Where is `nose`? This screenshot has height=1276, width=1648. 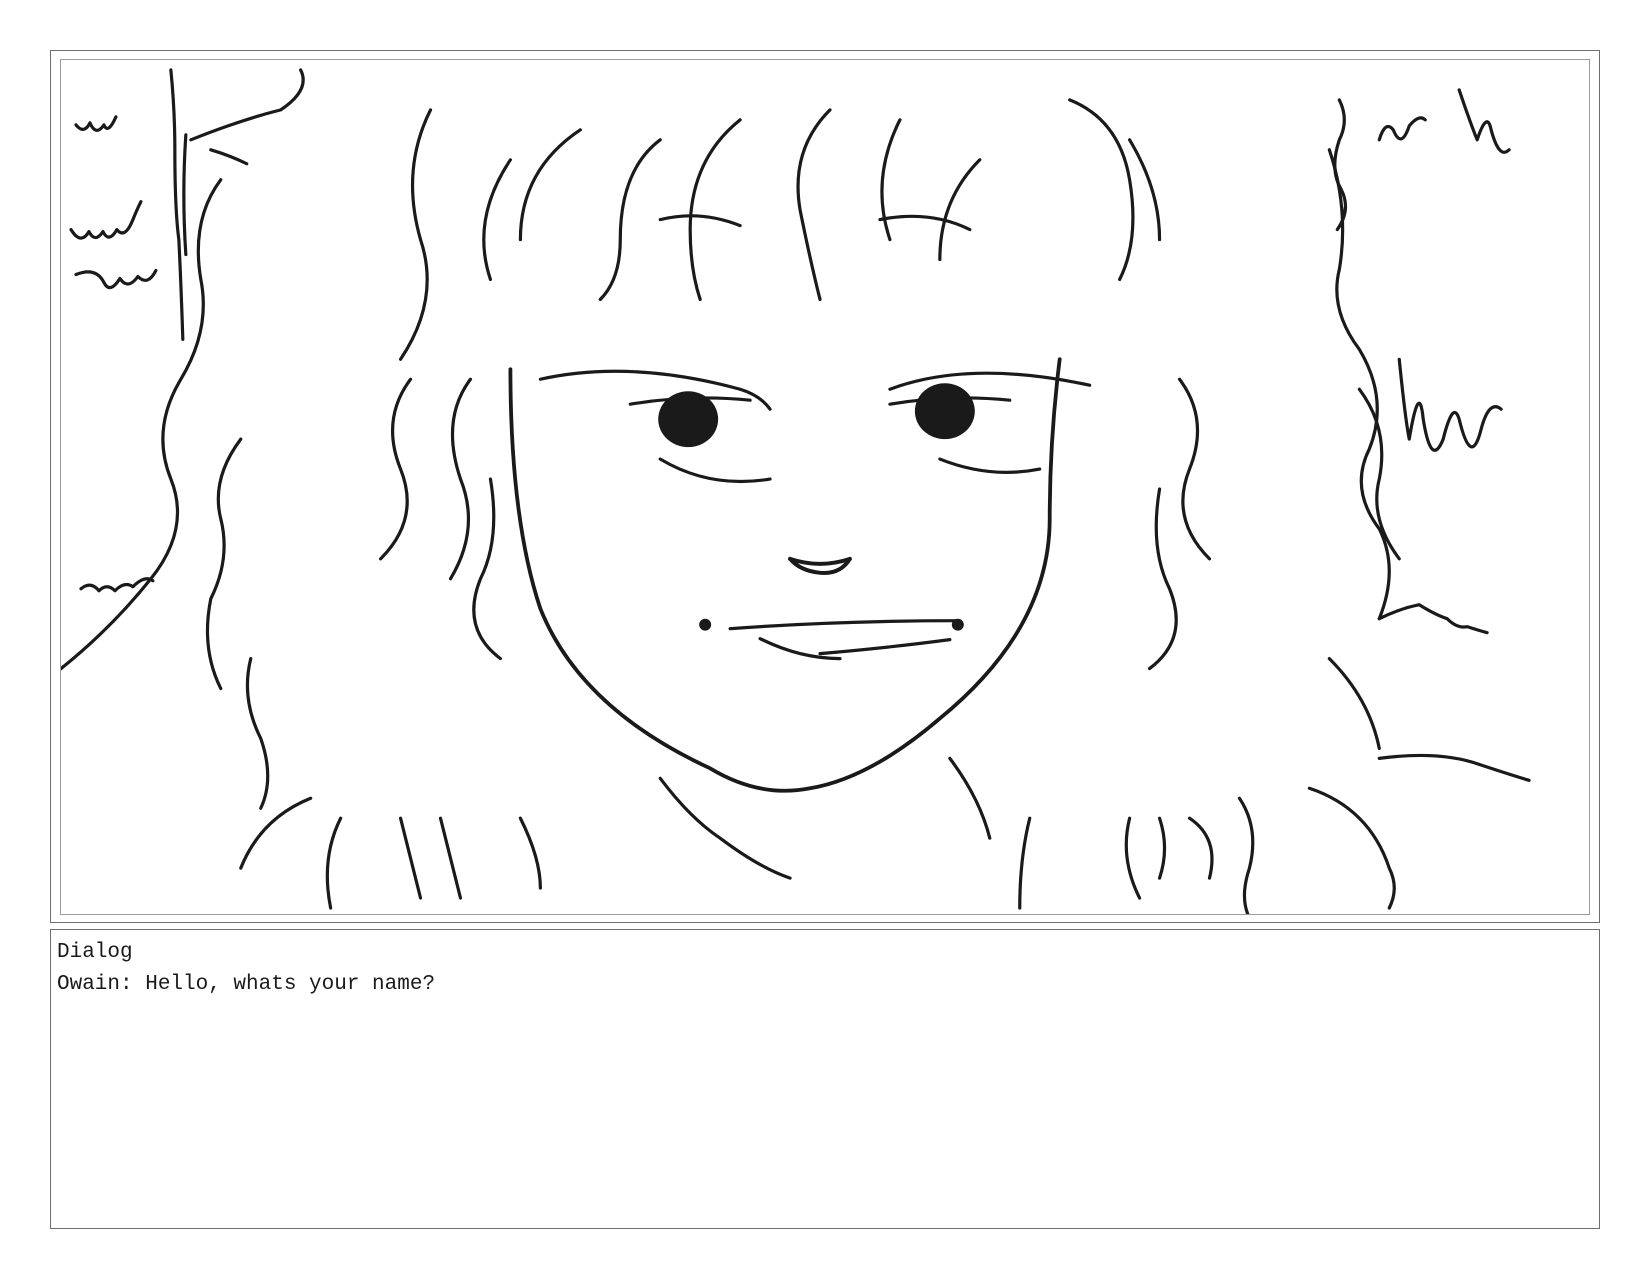
nose is located at coordinates (820, 566).